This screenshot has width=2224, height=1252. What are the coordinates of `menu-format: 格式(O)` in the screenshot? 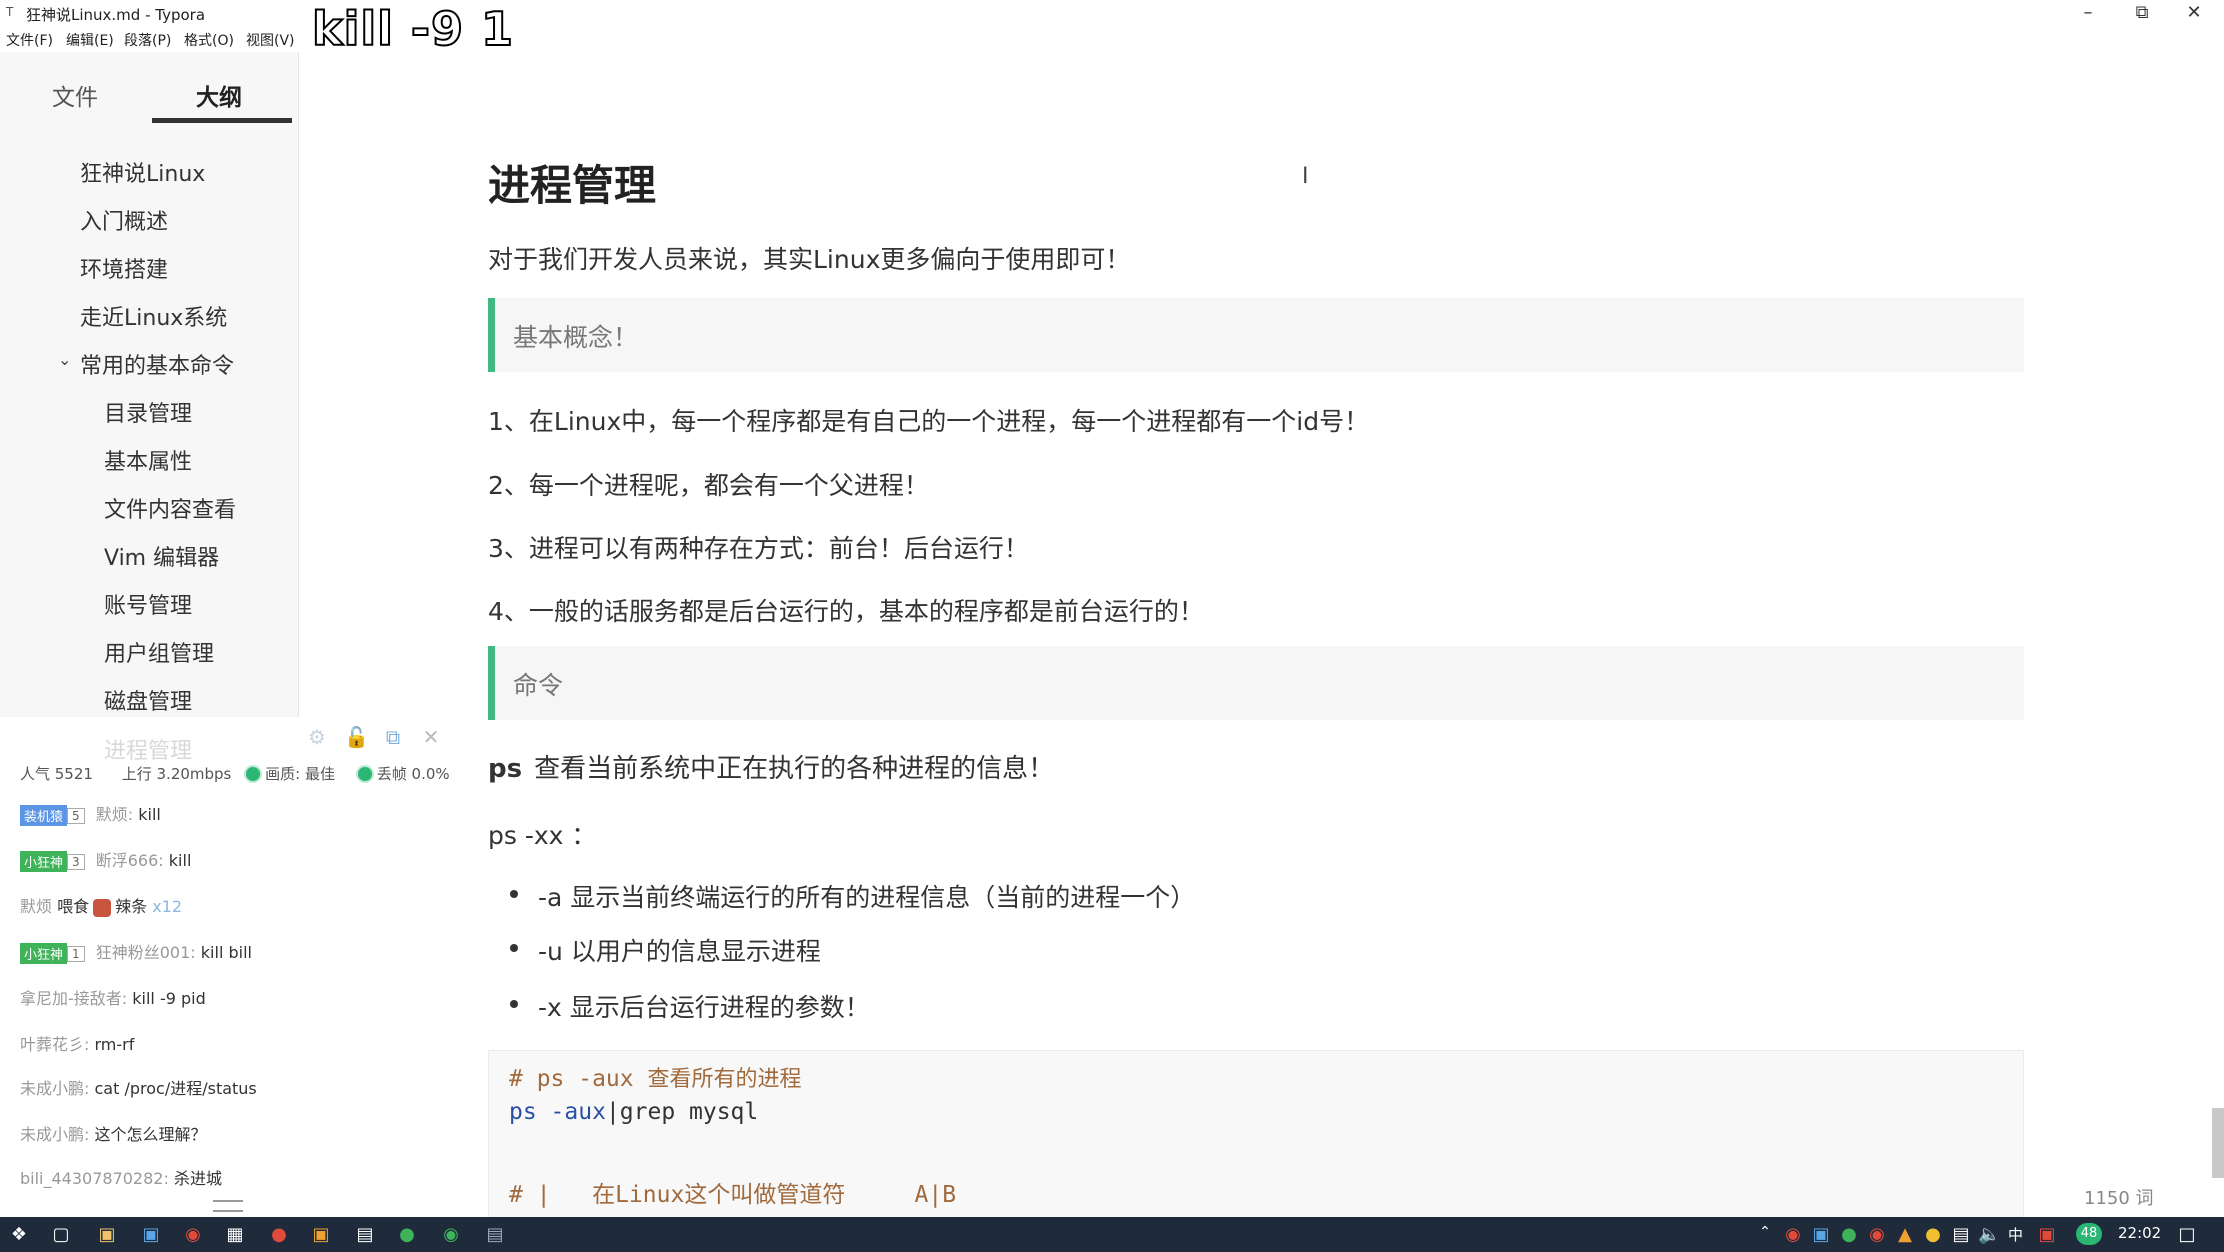 It's located at (209, 40).